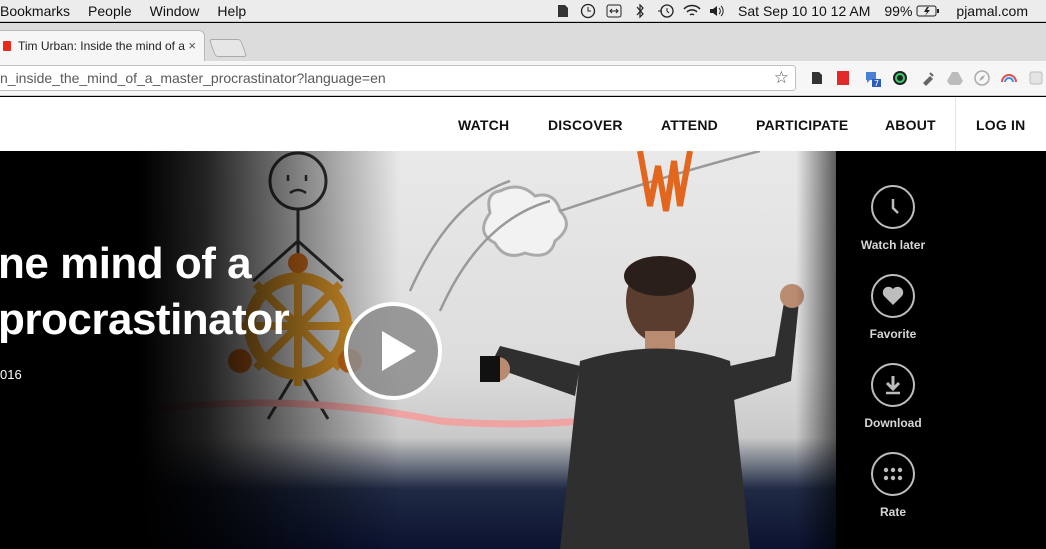  What do you see at coordinates (928, 11) in the screenshot?
I see `battery-icon` at bounding box center [928, 11].